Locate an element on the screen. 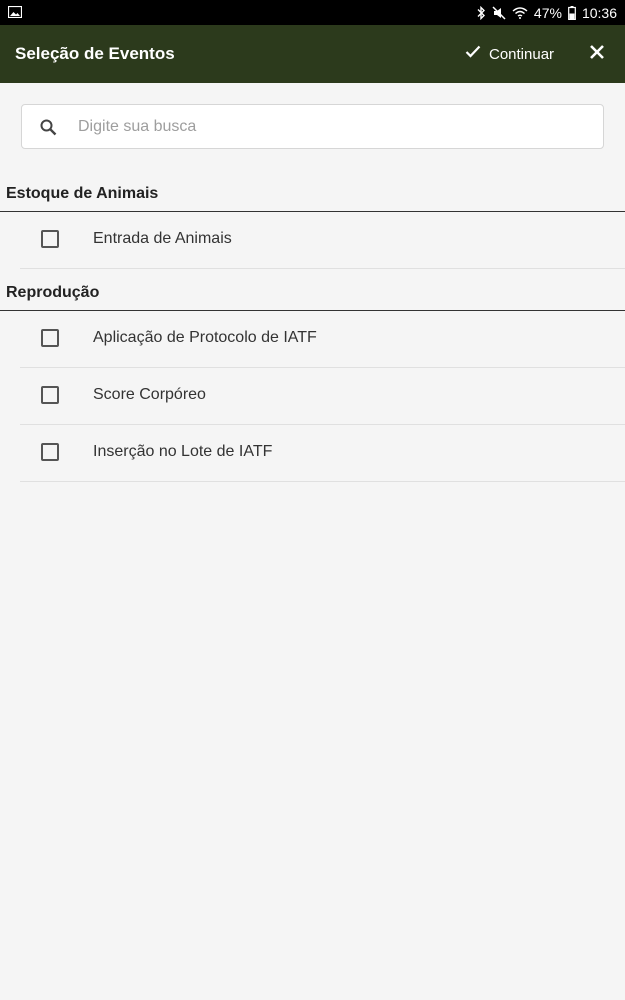  event-item-insercao-no-lote-iatf: Inserção no Lote de IATF is located at coordinates (322, 453).